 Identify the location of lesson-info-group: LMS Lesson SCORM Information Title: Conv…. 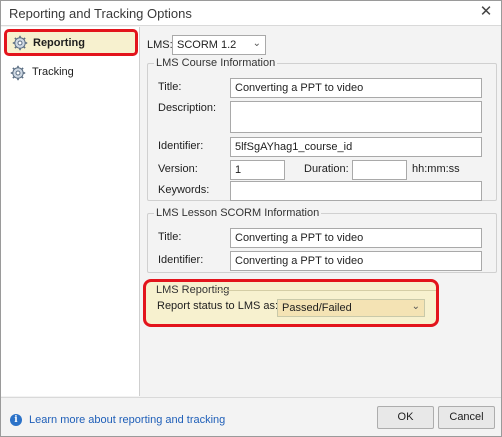
(322, 240).